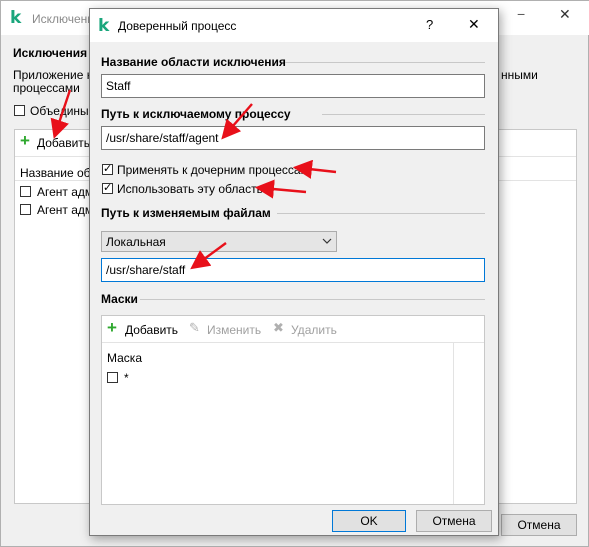 Image resolution: width=589 pixels, height=547 pixels. What do you see at coordinates (237, 121) in the screenshot?
I see `arrow-to-process-path` at bounding box center [237, 121].